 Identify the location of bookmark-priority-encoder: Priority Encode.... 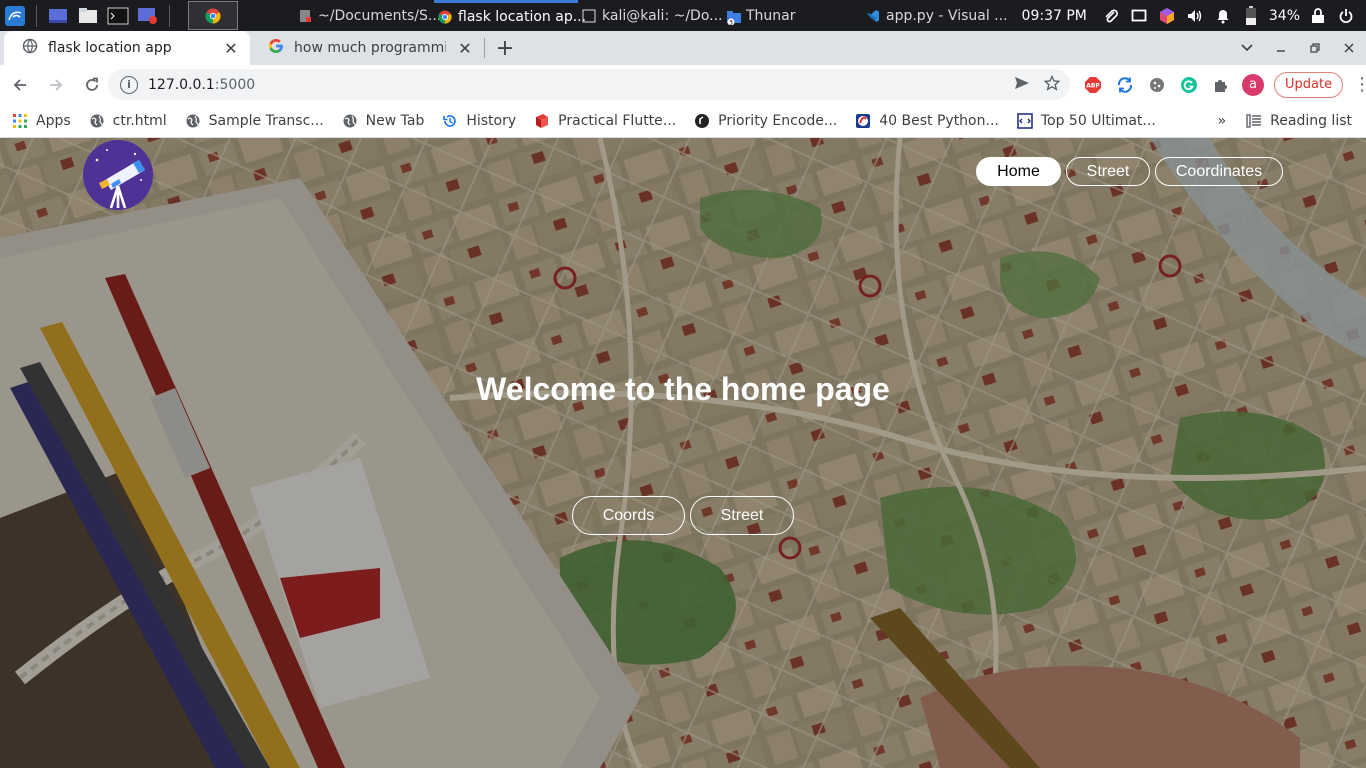
(765, 121).